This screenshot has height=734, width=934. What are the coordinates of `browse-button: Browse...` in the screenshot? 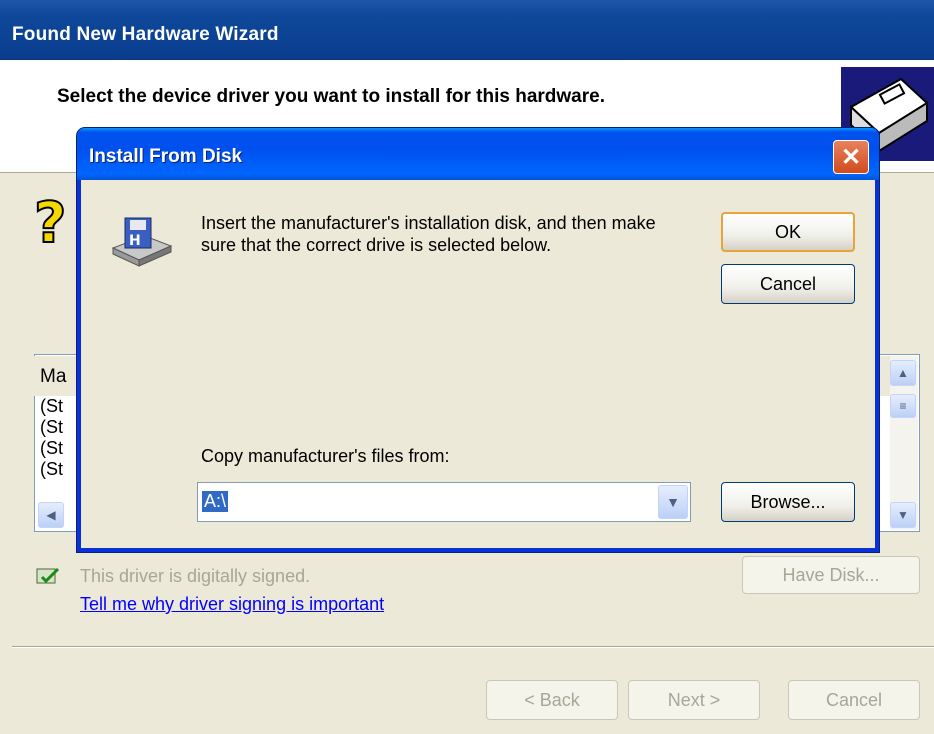 It's located at (788, 502).